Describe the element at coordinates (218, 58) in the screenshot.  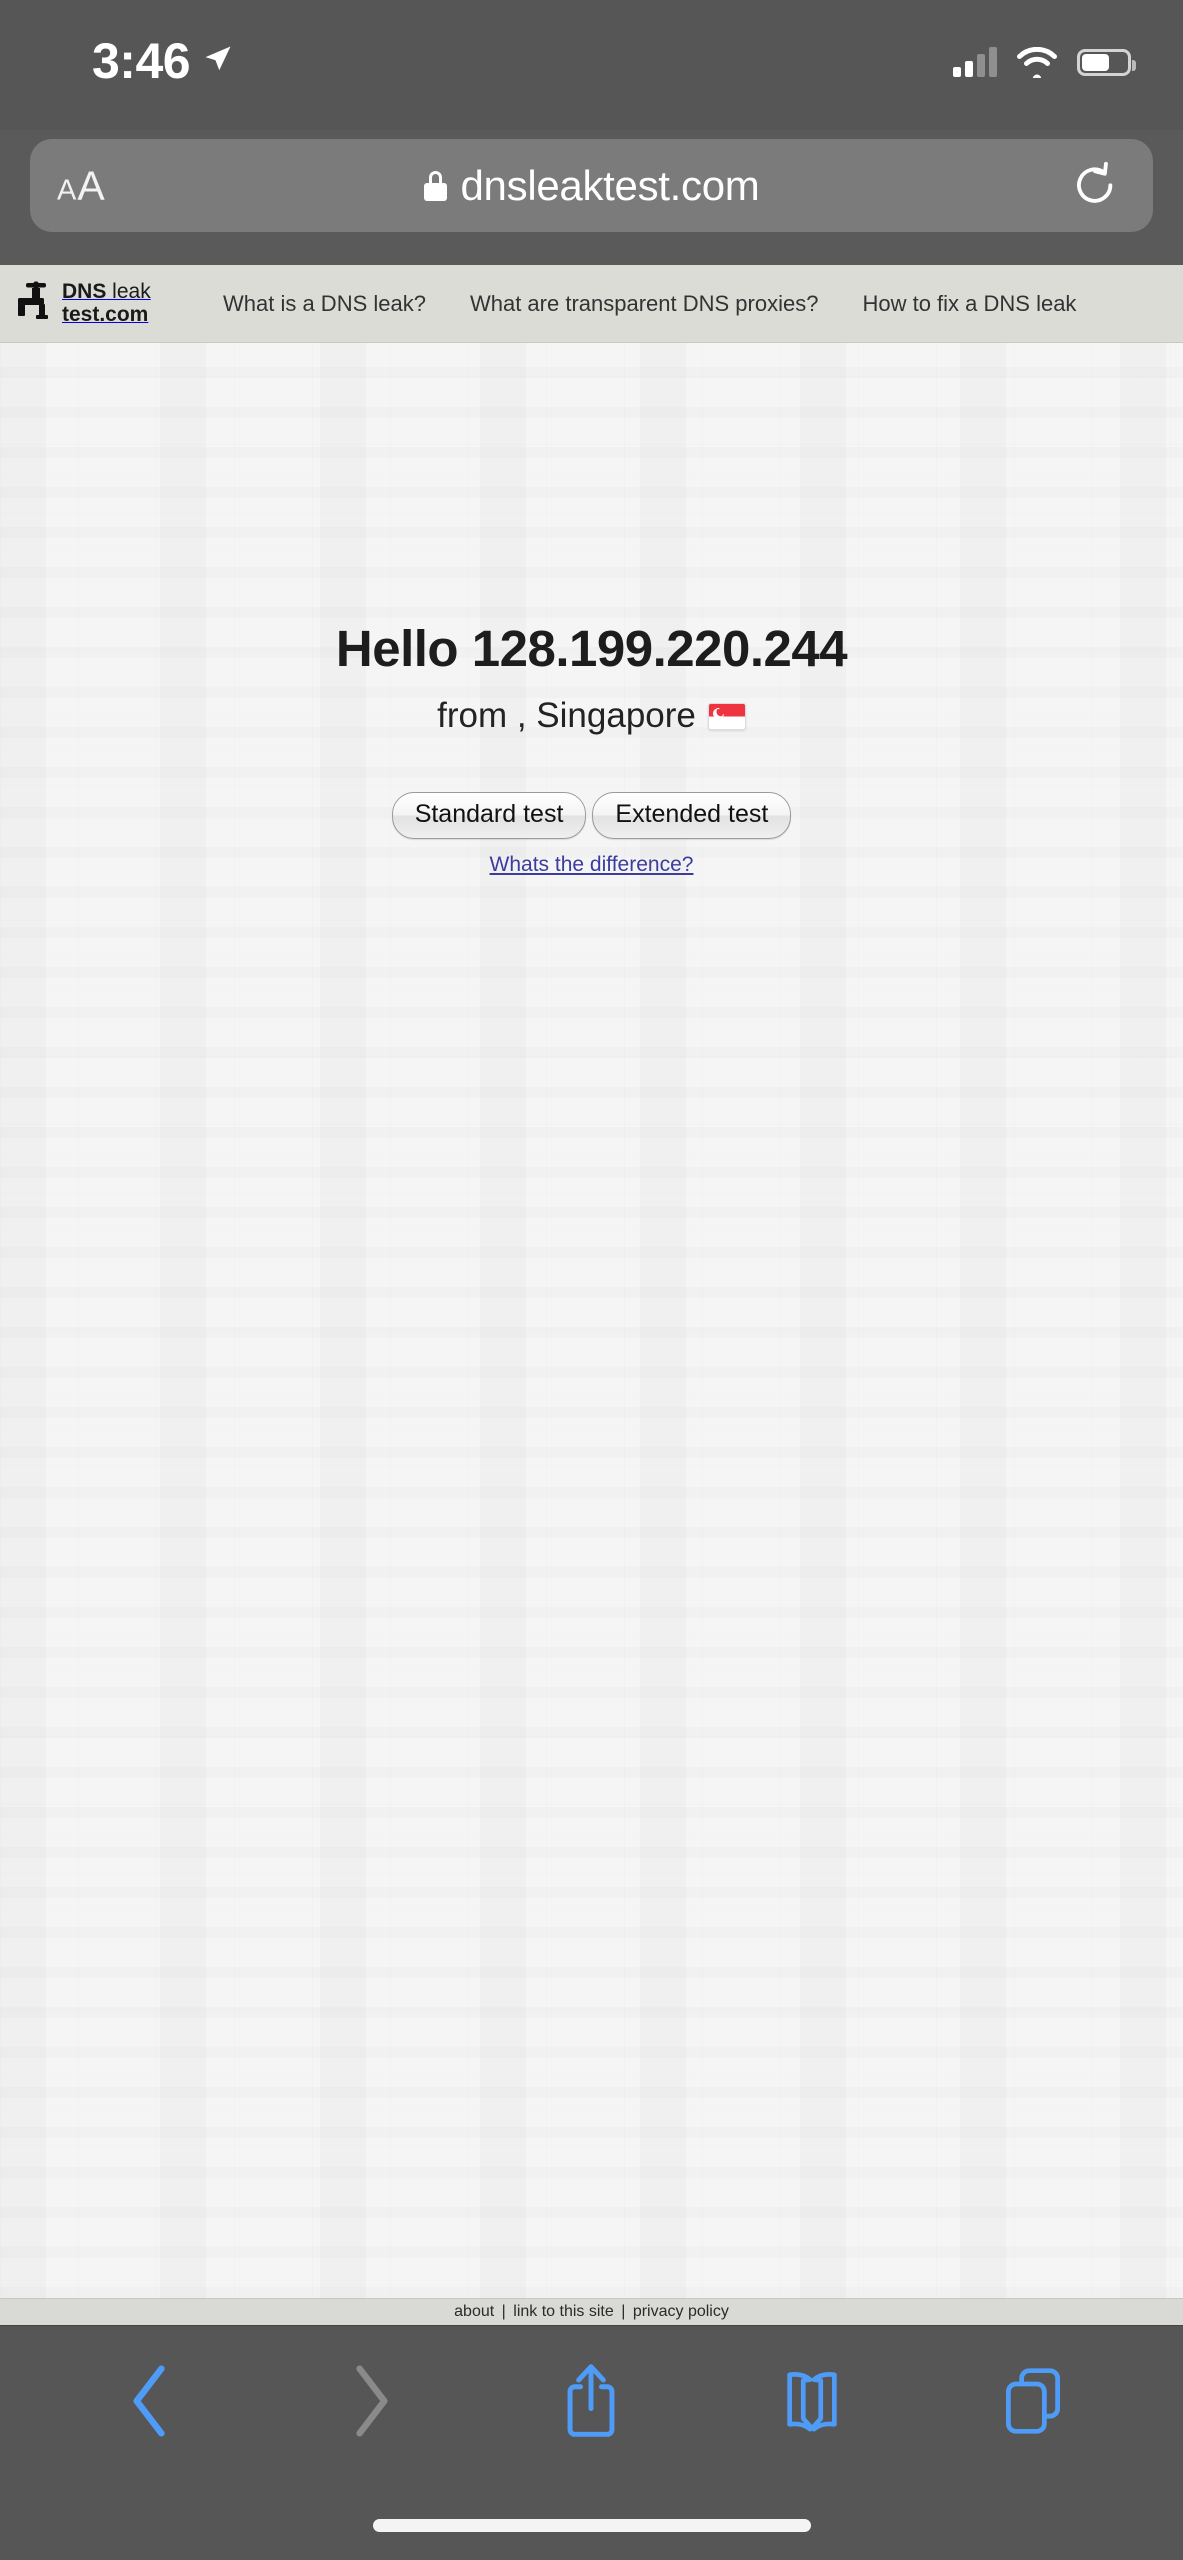
I see `location-arrow-icon` at that location.